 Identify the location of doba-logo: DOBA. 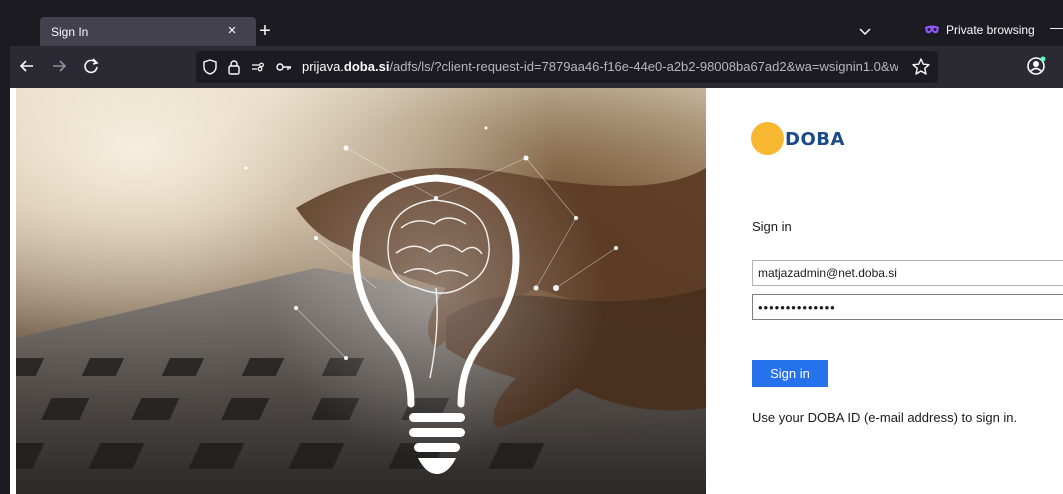
(806, 139).